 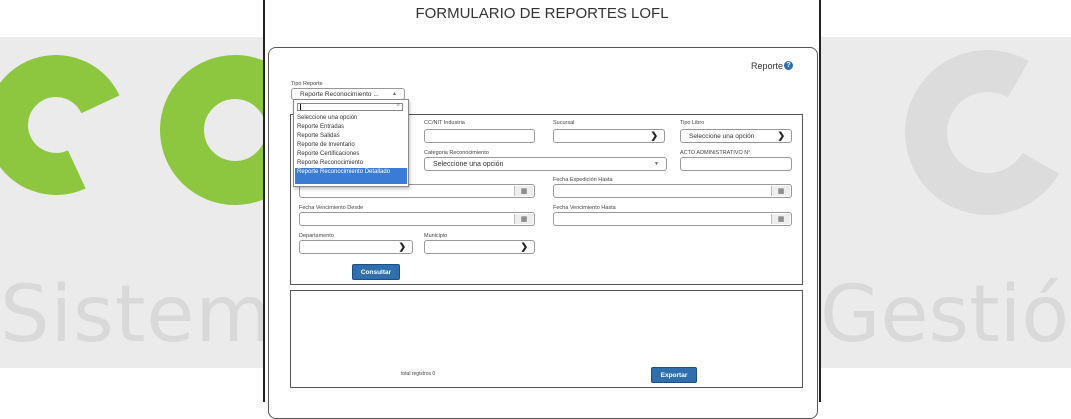 I want to click on categoria-label: Categoria Reconocimiento, so click(x=456, y=153).